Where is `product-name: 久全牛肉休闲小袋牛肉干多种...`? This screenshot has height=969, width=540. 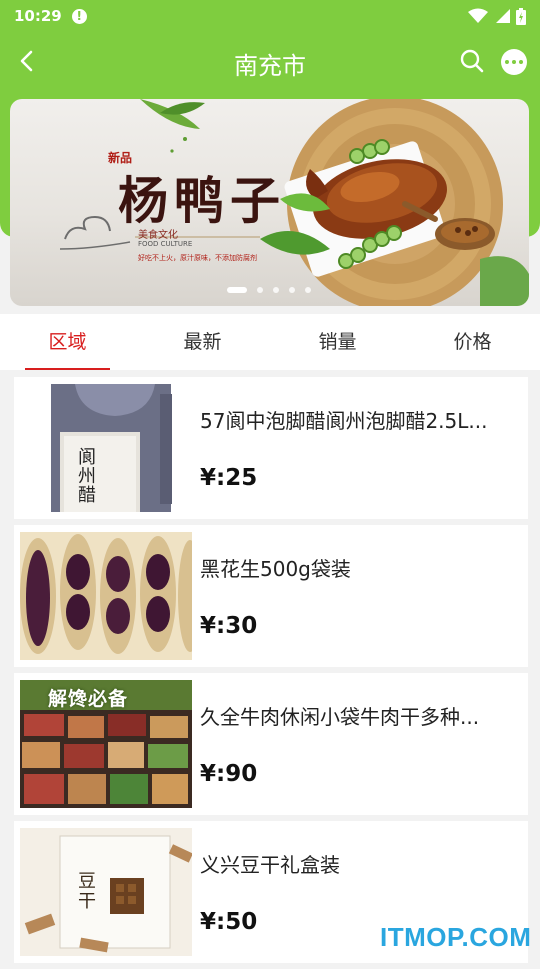 product-name: 久全牛肉休闲小袋牛肉干多种... is located at coordinates (340, 717).